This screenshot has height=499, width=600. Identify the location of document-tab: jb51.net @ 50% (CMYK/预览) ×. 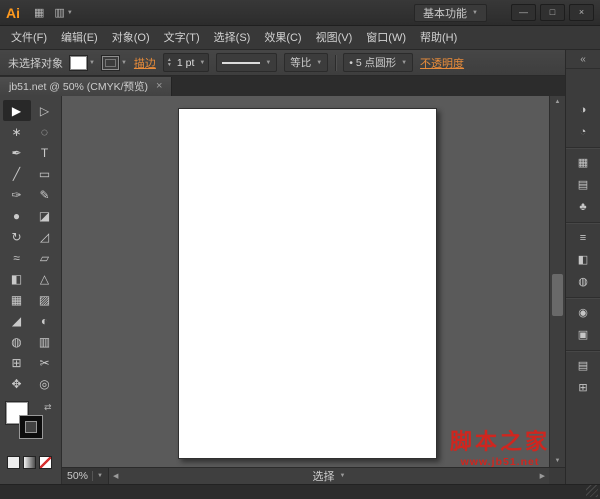
(86, 86).